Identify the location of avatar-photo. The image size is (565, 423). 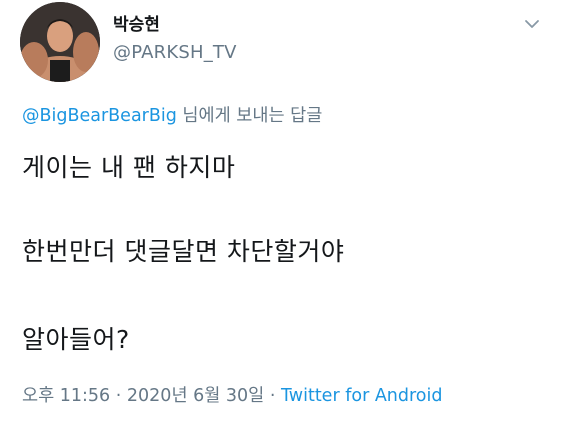
(60, 42).